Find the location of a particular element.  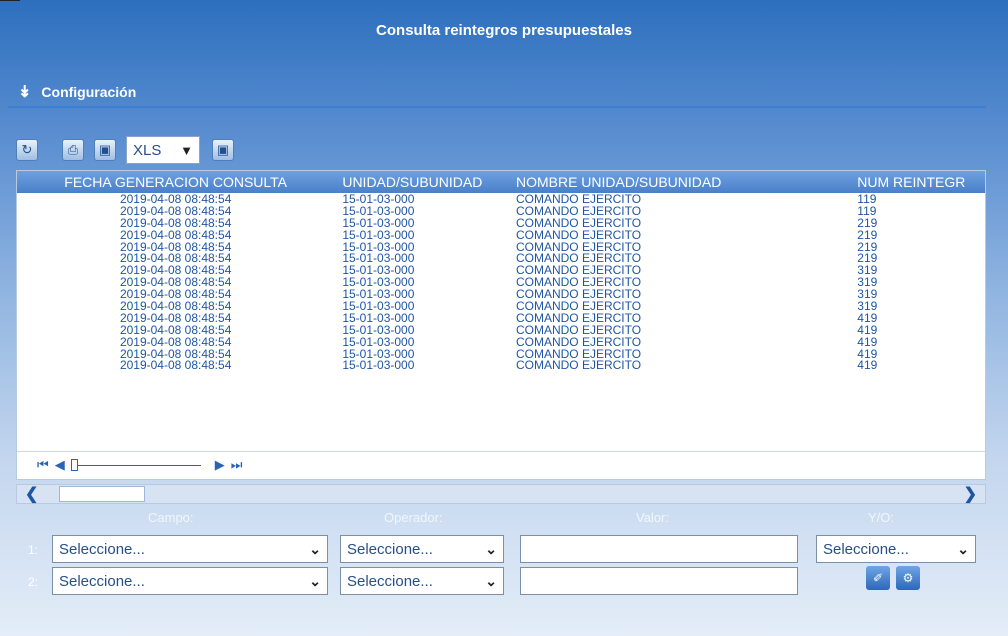

scroll-left-icon: ❮ is located at coordinates (31, 494).